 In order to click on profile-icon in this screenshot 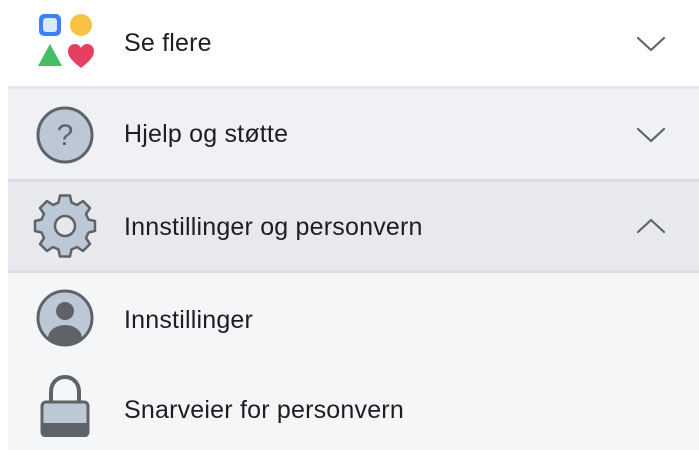, I will do `click(65, 318)`.